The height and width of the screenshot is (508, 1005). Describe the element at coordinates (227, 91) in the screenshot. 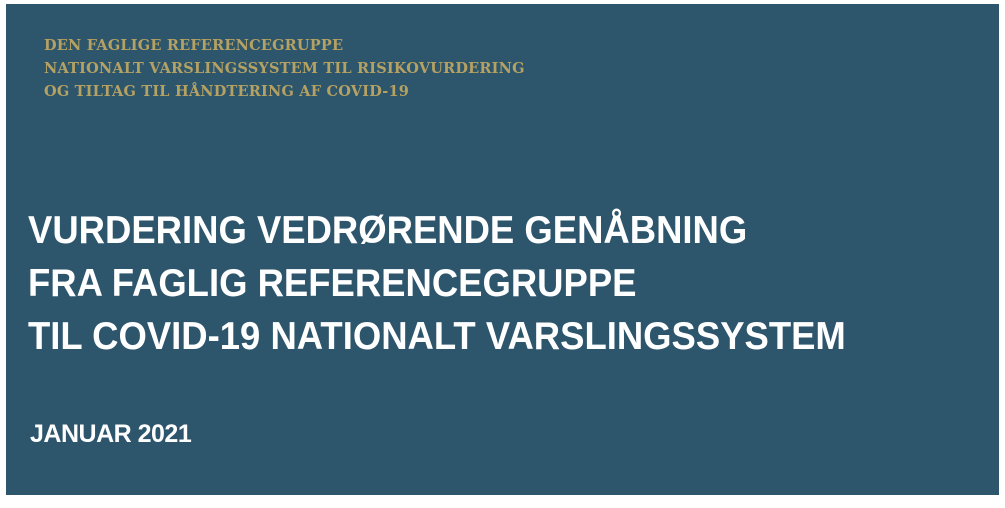

I see `system-name-line-2: OG TILTAG TIL HÅNDTERING AF COVID-19` at that location.